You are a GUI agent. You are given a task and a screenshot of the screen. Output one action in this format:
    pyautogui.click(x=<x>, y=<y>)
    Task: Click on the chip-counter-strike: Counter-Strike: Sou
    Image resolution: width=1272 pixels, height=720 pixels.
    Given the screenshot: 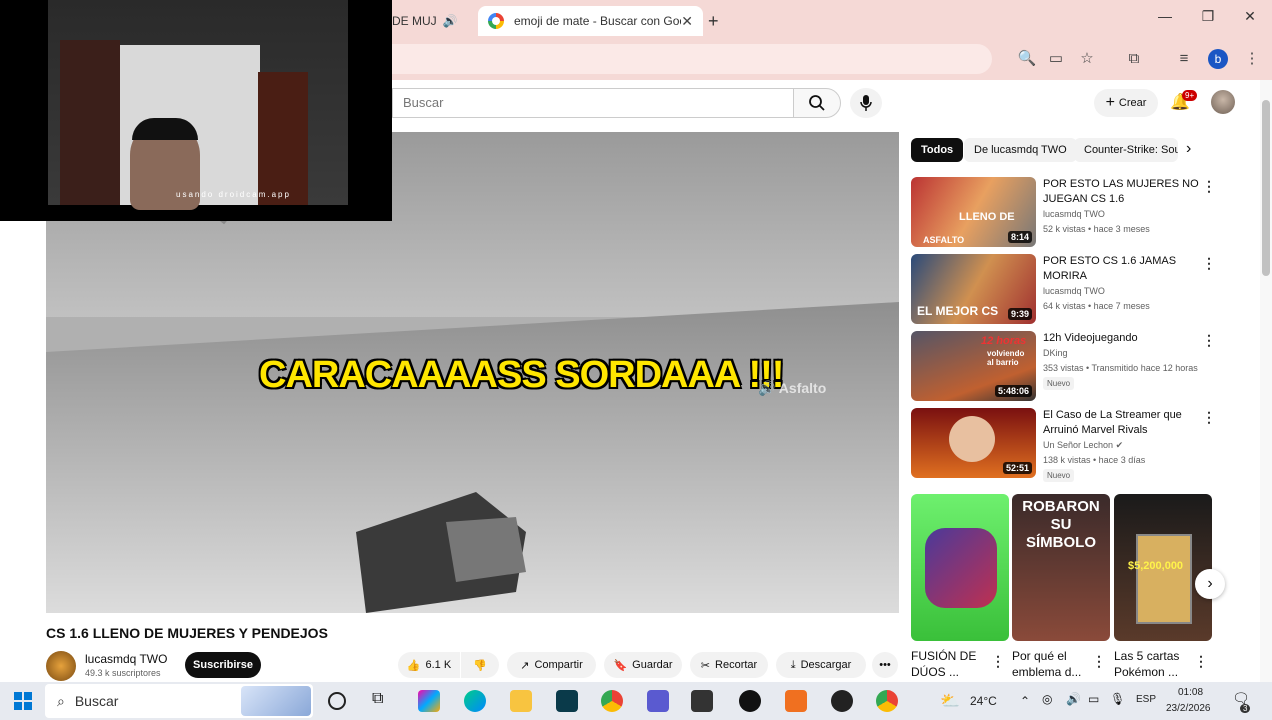 What is the action you would take?
    pyautogui.click(x=1126, y=150)
    